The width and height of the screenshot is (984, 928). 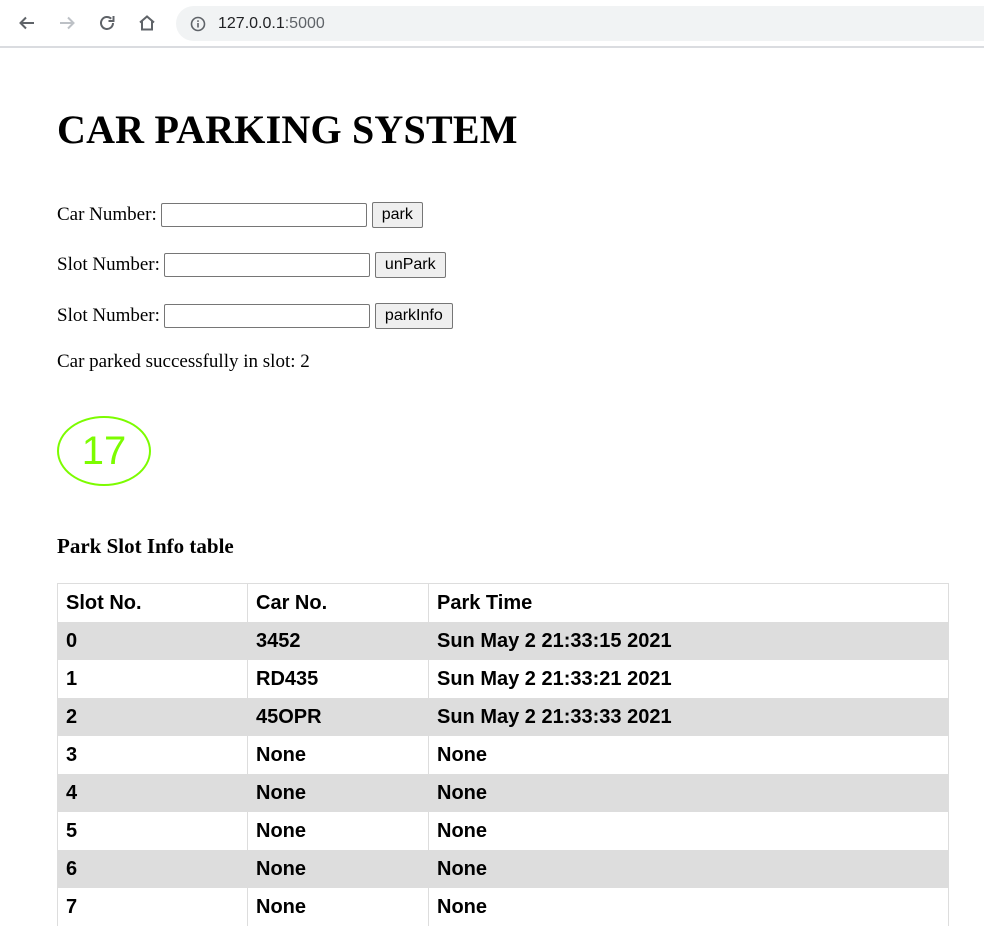 What do you see at coordinates (152, 641) in the screenshot?
I see `slot-no-cell: 0` at bounding box center [152, 641].